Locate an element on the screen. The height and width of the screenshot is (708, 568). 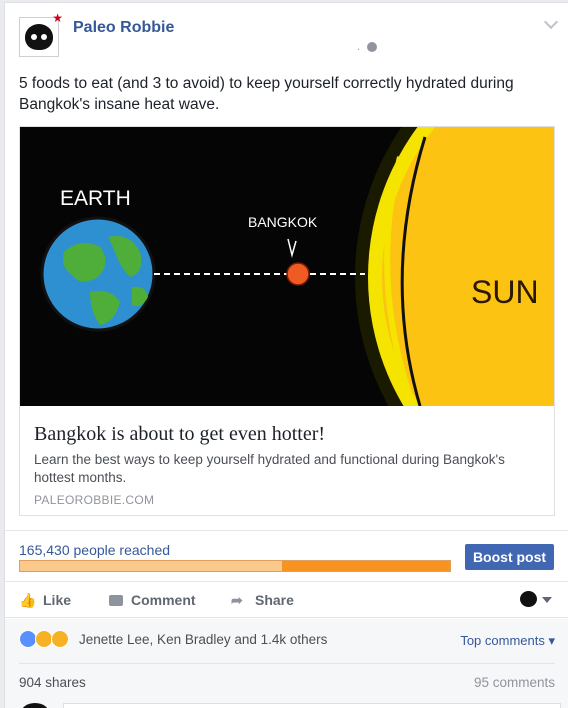
post-as-selector is located at coordinates (536, 600).